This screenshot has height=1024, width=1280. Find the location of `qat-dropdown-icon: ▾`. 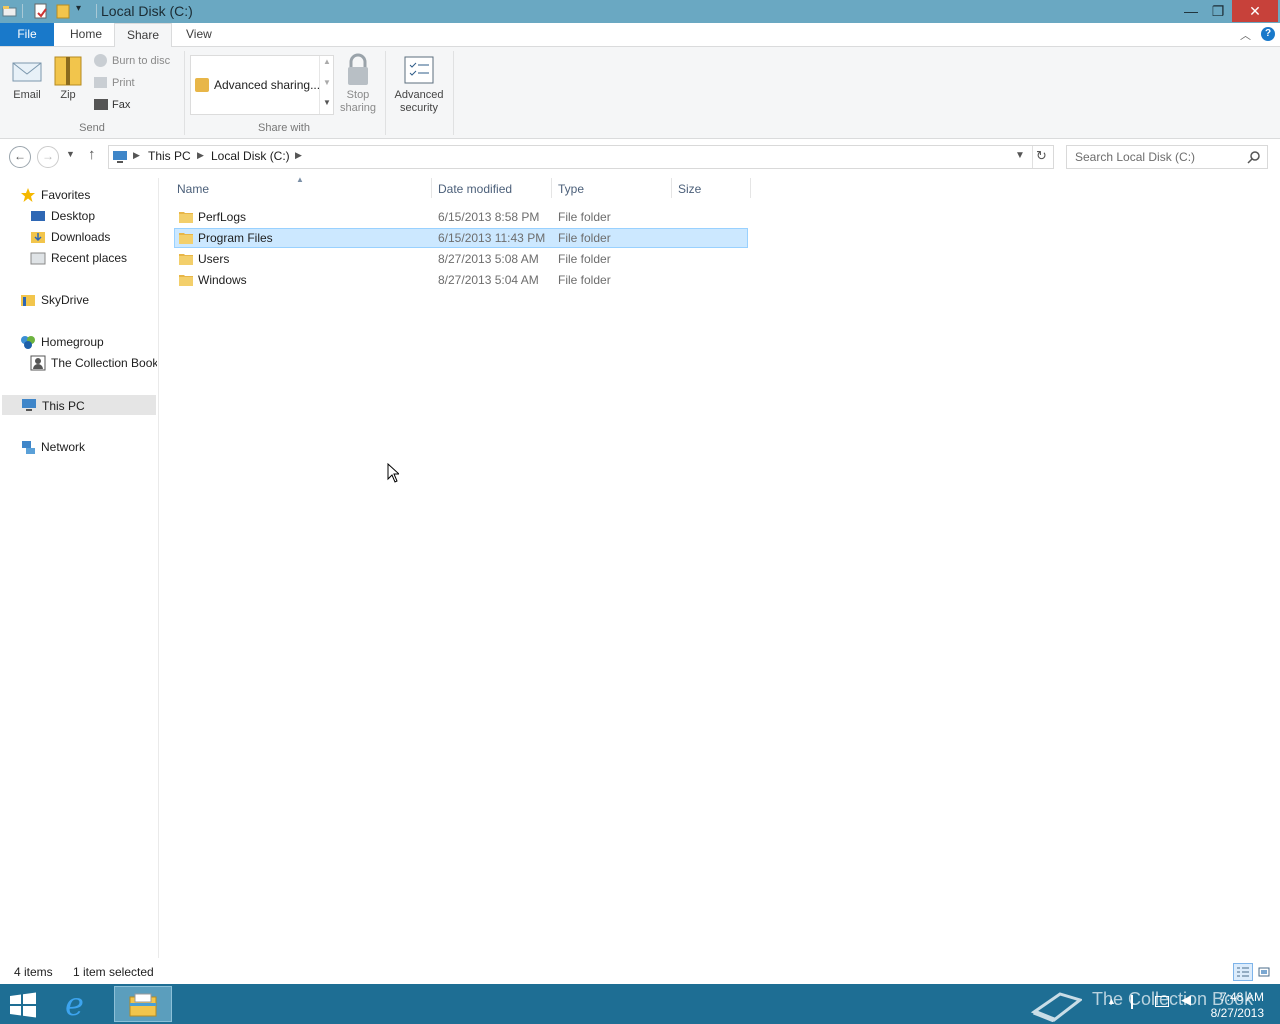

qat-dropdown-icon: ▾ is located at coordinates (78, 8).